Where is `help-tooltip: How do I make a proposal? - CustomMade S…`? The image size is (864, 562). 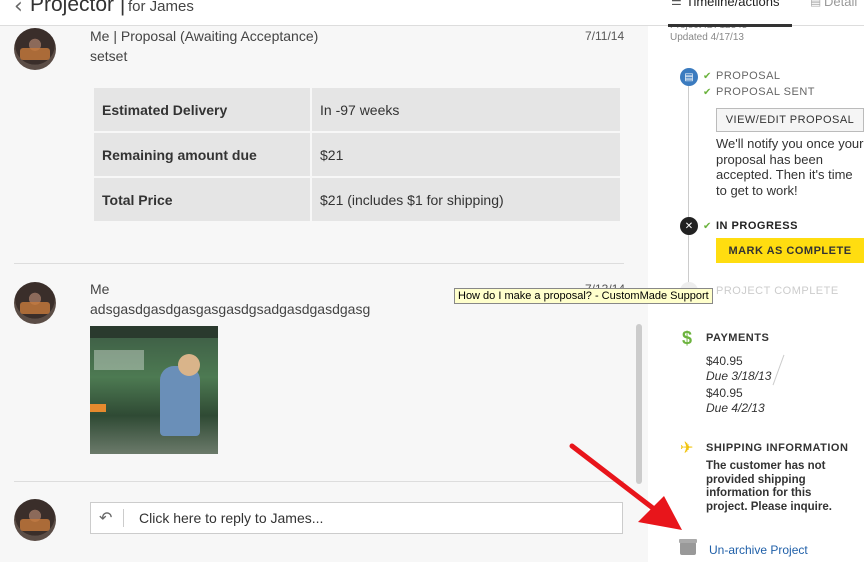
help-tooltip: How do I make a proposal? - CustomMade S… is located at coordinates (583, 296).